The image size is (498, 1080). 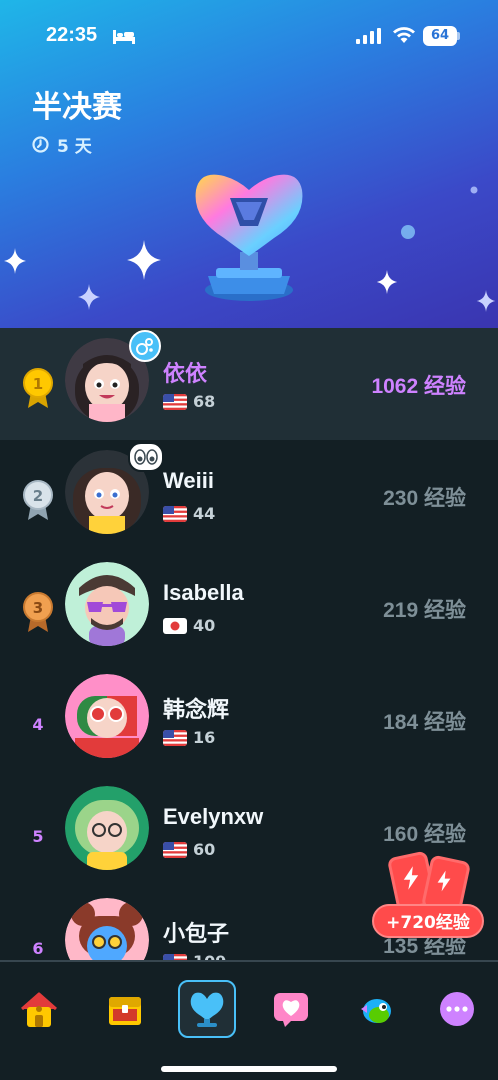 What do you see at coordinates (204, 625) in the screenshot?
I see `streak-count: 40` at bounding box center [204, 625].